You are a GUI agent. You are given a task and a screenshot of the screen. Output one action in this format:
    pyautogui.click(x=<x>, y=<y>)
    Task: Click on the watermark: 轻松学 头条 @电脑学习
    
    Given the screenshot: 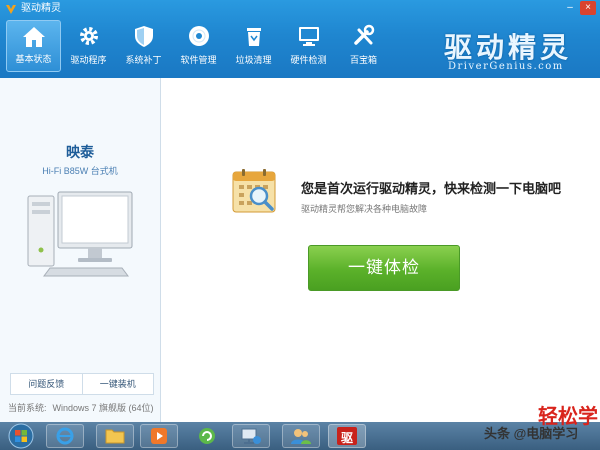 What is the action you would take?
    pyautogui.click(x=538, y=428)
    